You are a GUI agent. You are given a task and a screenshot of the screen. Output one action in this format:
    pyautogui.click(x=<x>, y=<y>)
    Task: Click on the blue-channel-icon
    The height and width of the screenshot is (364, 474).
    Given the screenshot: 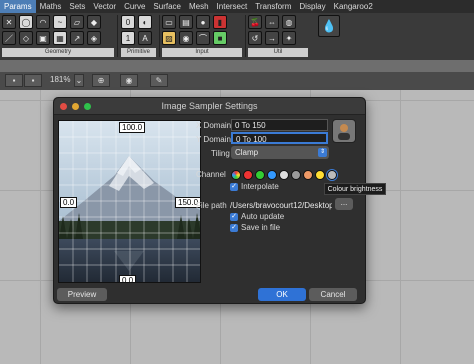 What is the action you would take?
    pyautogui.click(x=272, y=175)
    